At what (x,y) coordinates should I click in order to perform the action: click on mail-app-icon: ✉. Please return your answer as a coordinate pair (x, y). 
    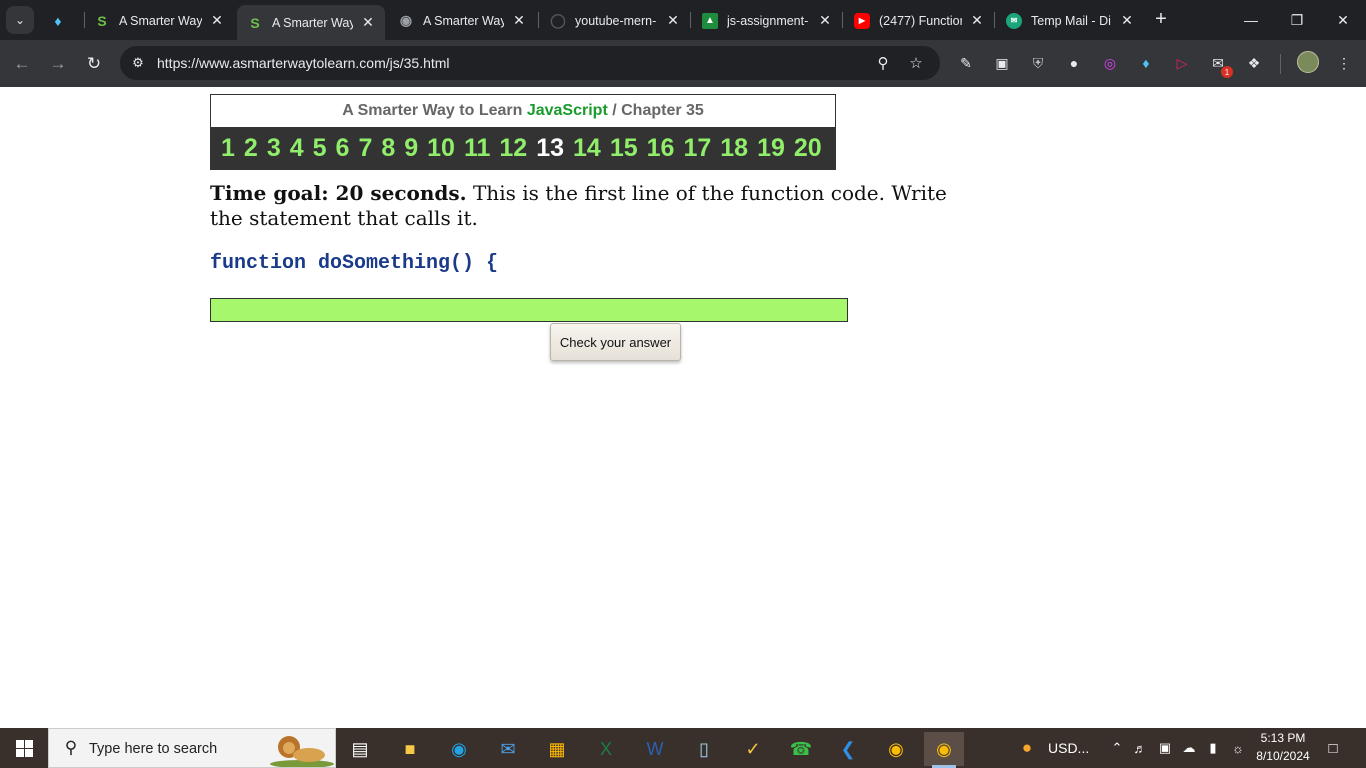
    Looking at the image, I should click on (508, 749).